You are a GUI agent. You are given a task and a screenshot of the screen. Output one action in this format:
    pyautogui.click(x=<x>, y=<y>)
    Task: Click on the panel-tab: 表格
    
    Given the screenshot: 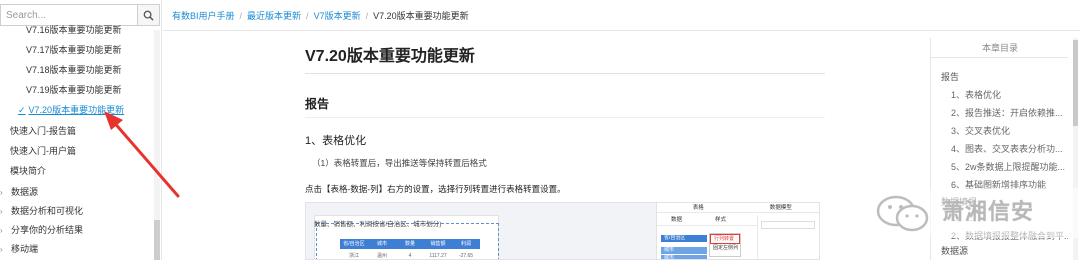 What is the action you would take?
    pyautogui.click(x=698, y=208)
    